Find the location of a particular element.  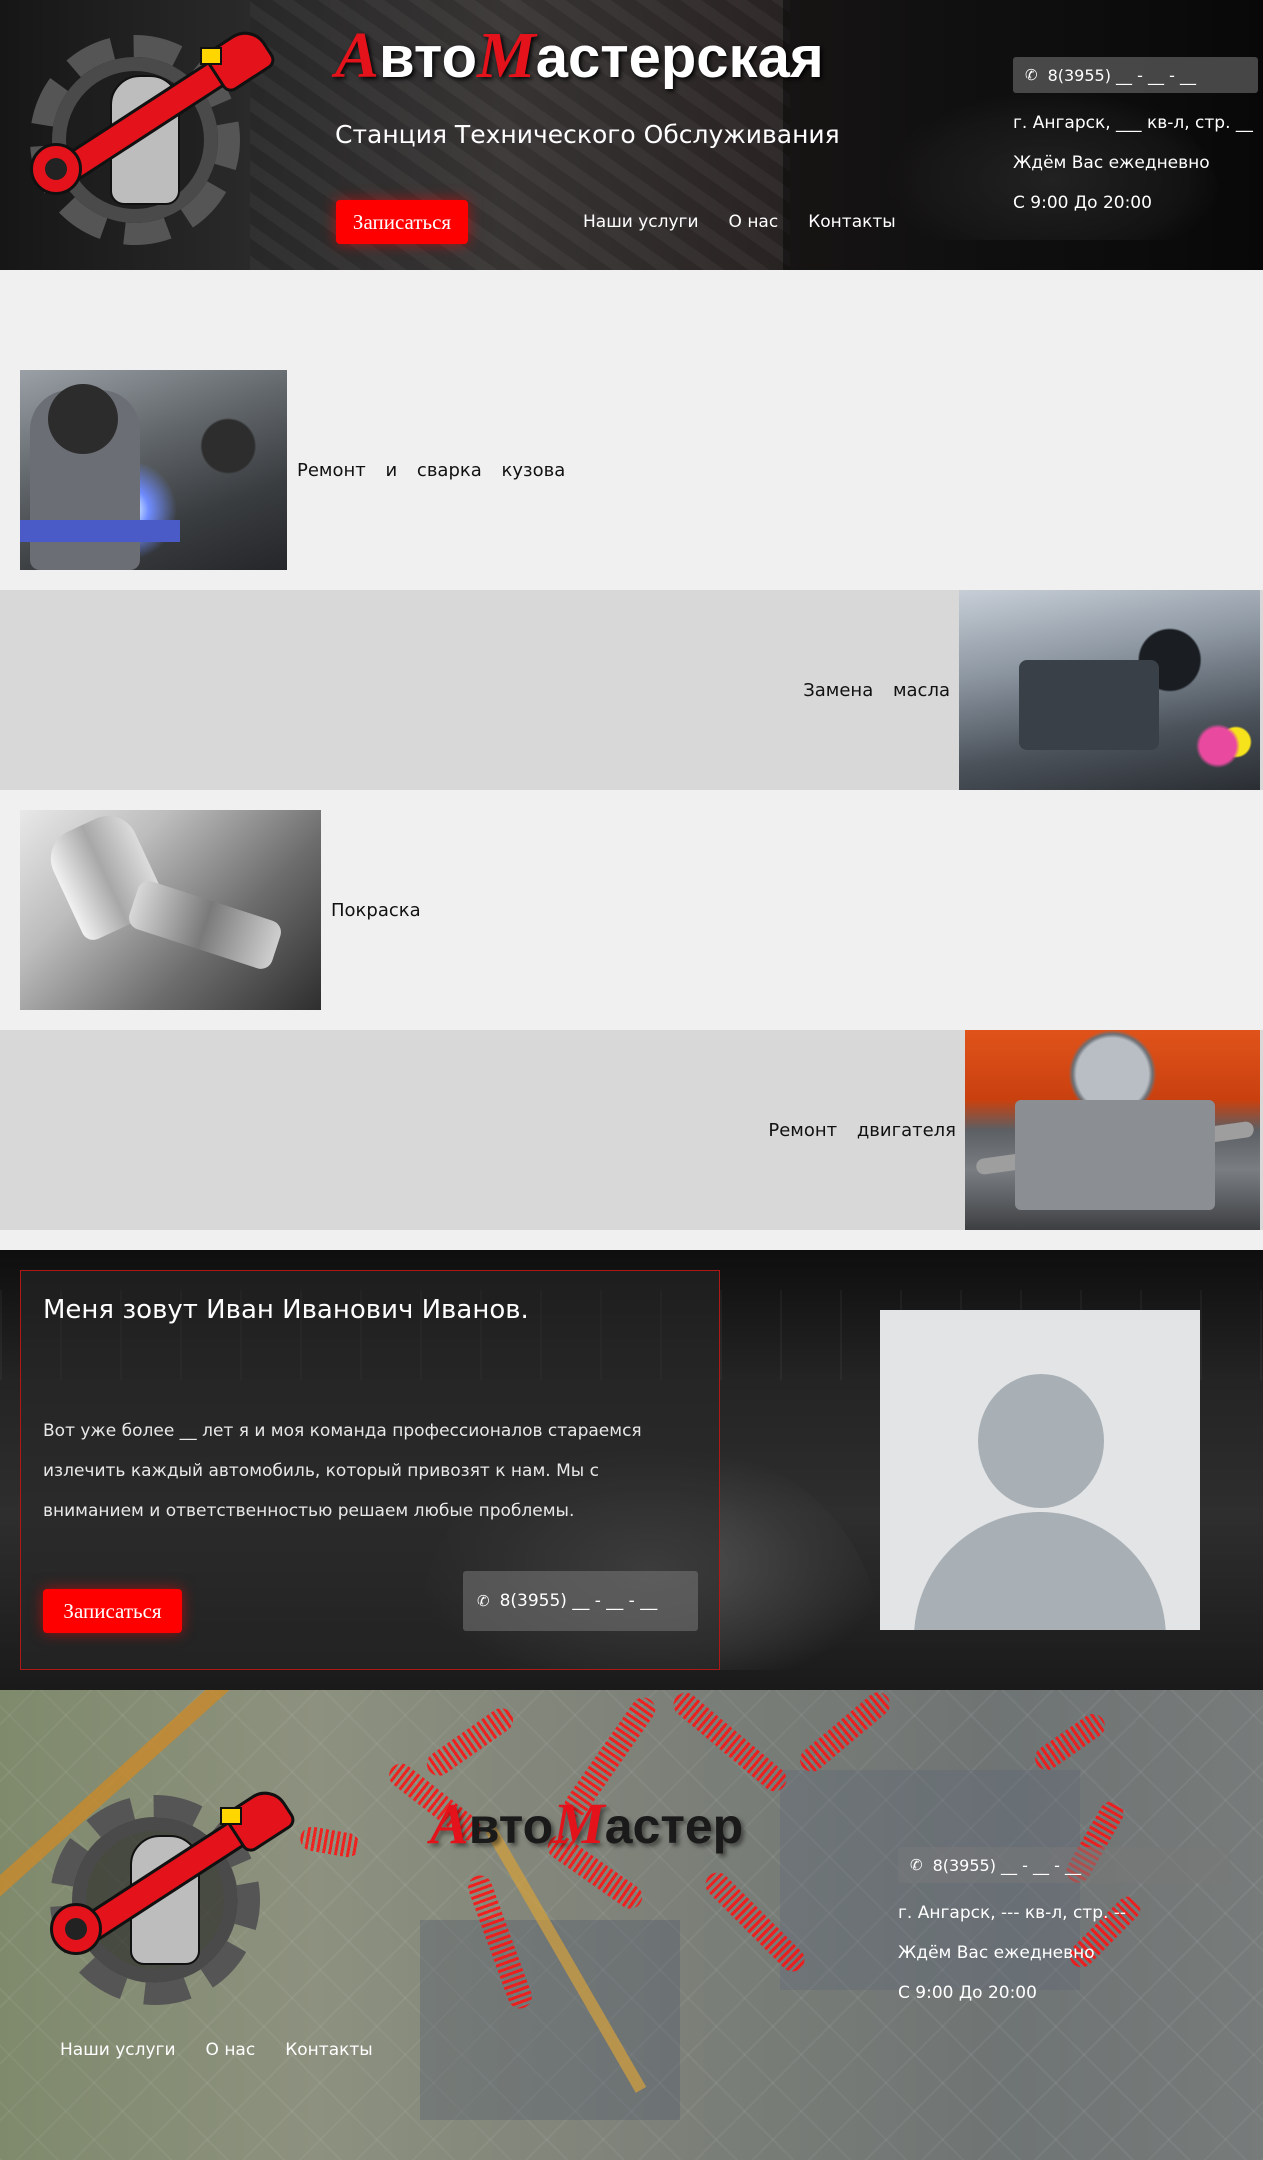

footer-logo is located at coordinates (164, 1890).